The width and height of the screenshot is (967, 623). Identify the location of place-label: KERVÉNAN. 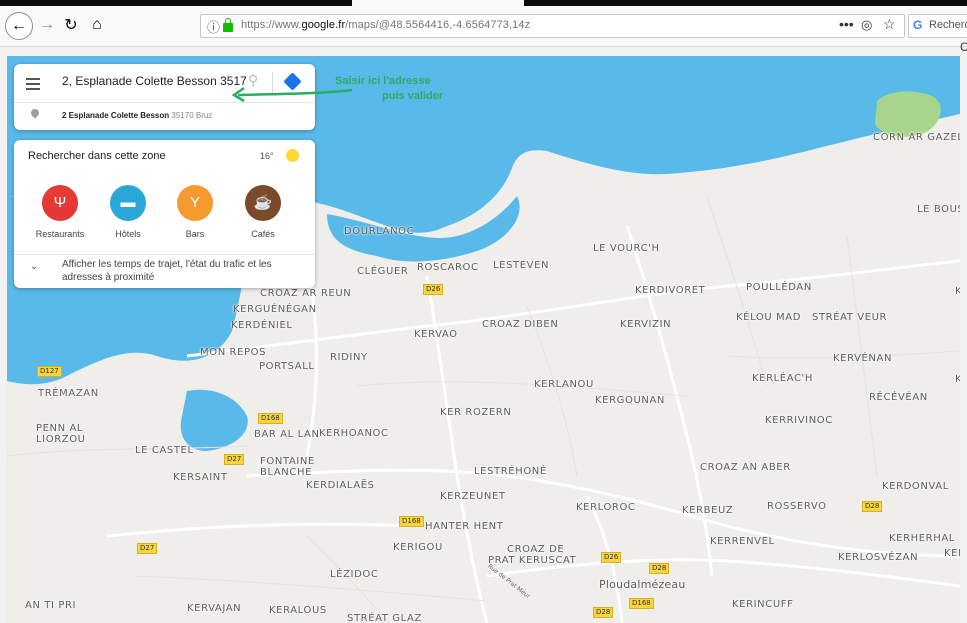
(863, 358).